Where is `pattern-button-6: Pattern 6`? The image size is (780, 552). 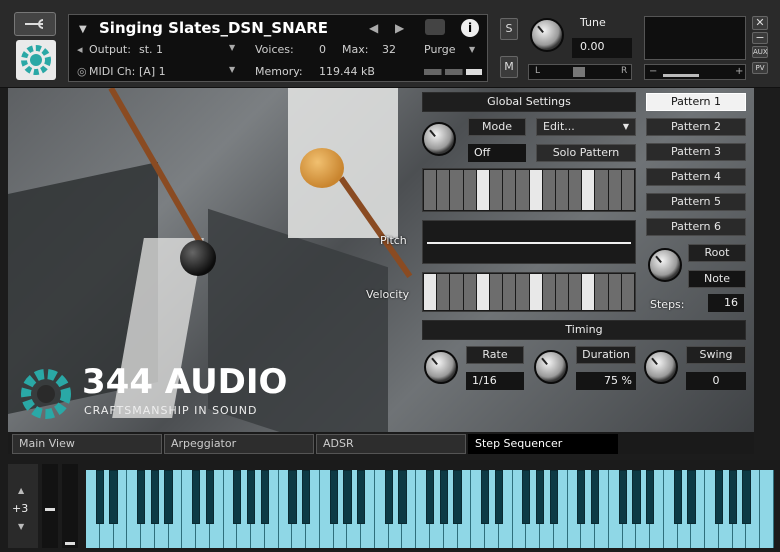
pattern-button-6: Pattern 6 is located at coordinates (696, 227).